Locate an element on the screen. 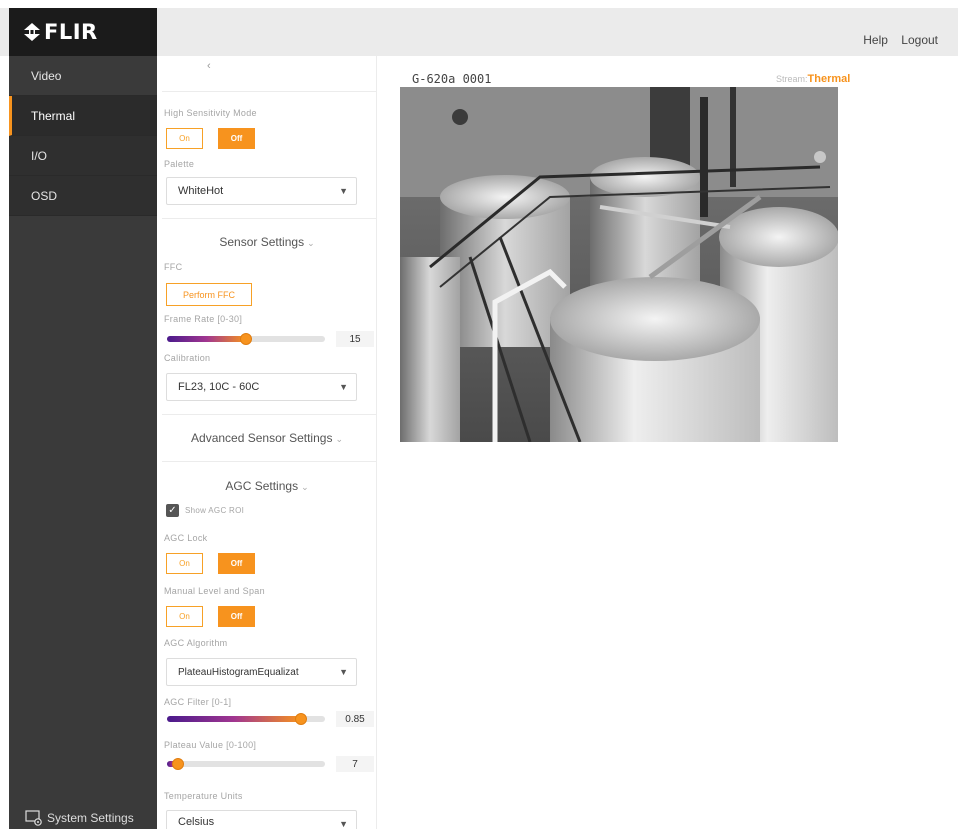 The image size is (958, 829). help-link: Help is located at coordinates (875, 40).